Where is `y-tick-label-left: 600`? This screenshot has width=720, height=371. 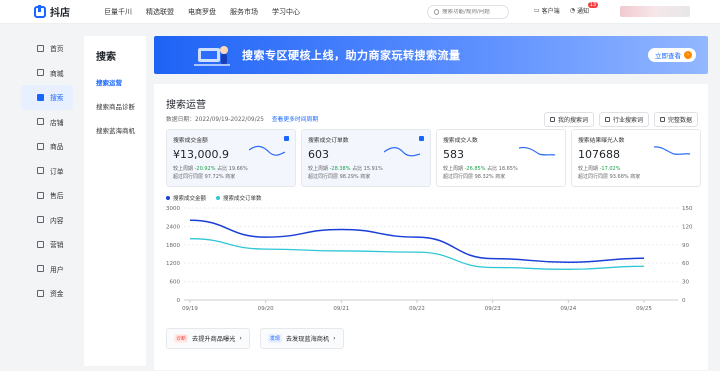
y-tick-label-left: 600 is located at coordinates (175, 283).